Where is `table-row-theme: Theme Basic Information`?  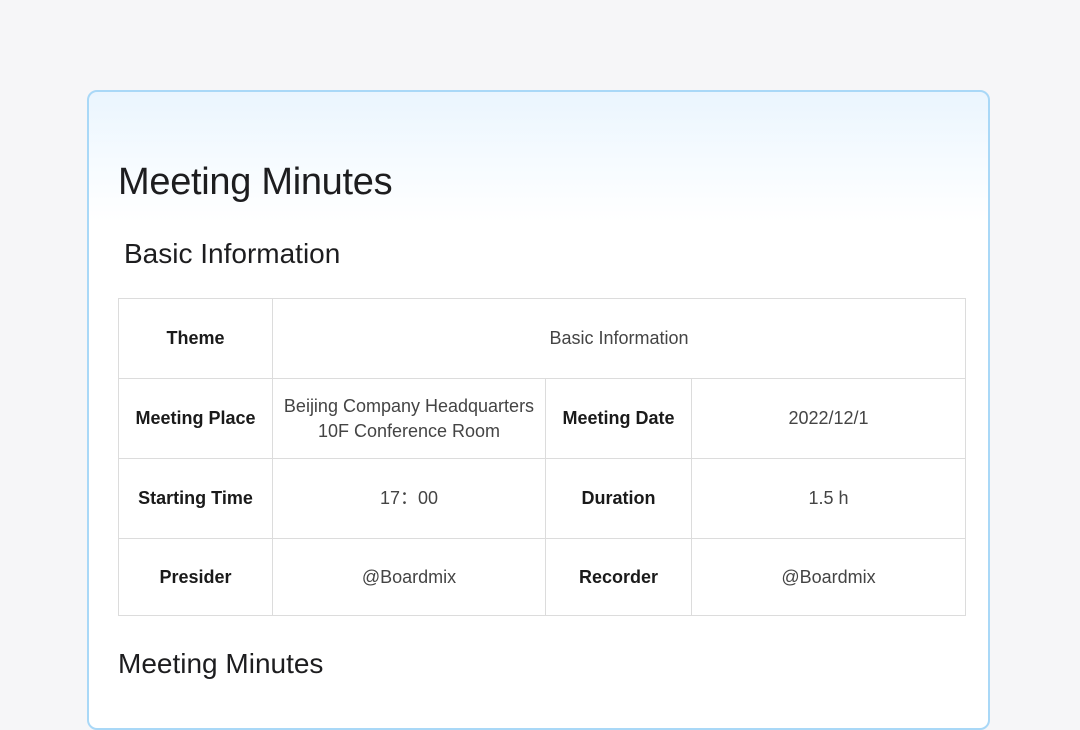 table-row-theme: Theme Basic Information is located at coordinates (542, 338).